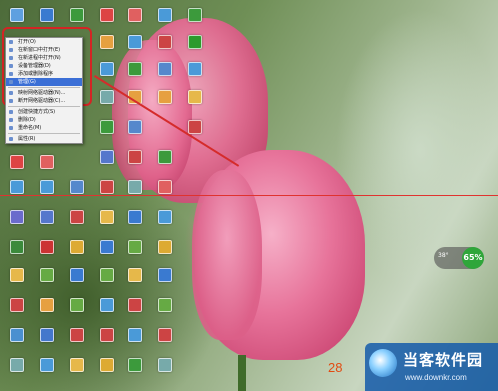 This screenshot has width=498, height=391. Describe the element at coordinates (44, 112) in the screenshot. I see `menu-item-create-shortcut: 创建快捷方式(S)` at that location.